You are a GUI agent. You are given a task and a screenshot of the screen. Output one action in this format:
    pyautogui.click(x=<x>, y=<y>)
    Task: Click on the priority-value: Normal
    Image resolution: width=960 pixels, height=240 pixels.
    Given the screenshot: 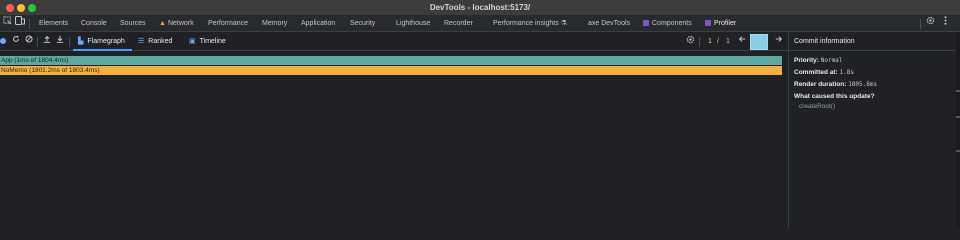 What is the action you would take?
    pyautogui.click(x=831, y=60)
    